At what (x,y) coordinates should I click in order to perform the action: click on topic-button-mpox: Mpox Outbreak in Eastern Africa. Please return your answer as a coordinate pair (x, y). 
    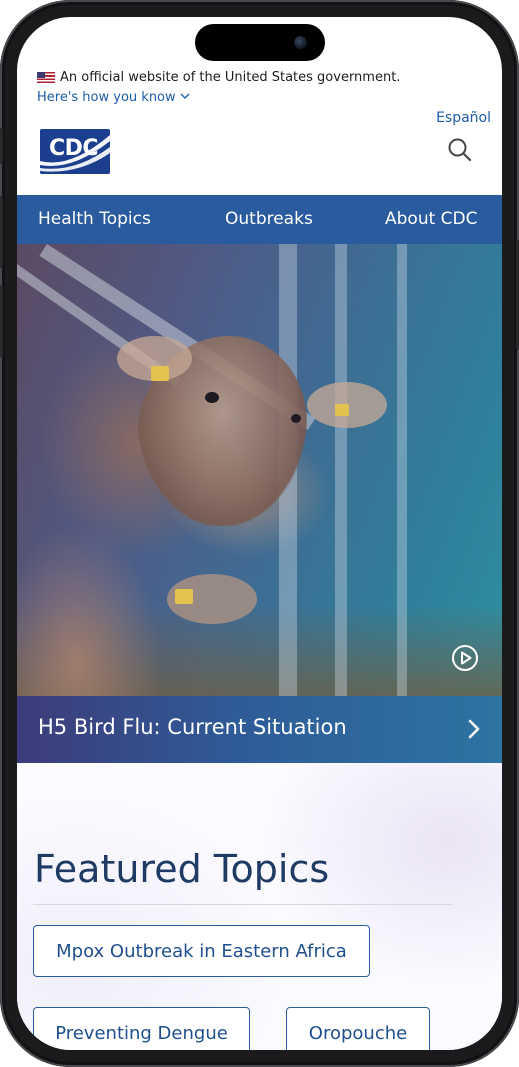
    Looking at the image, I should click on (201, 951).